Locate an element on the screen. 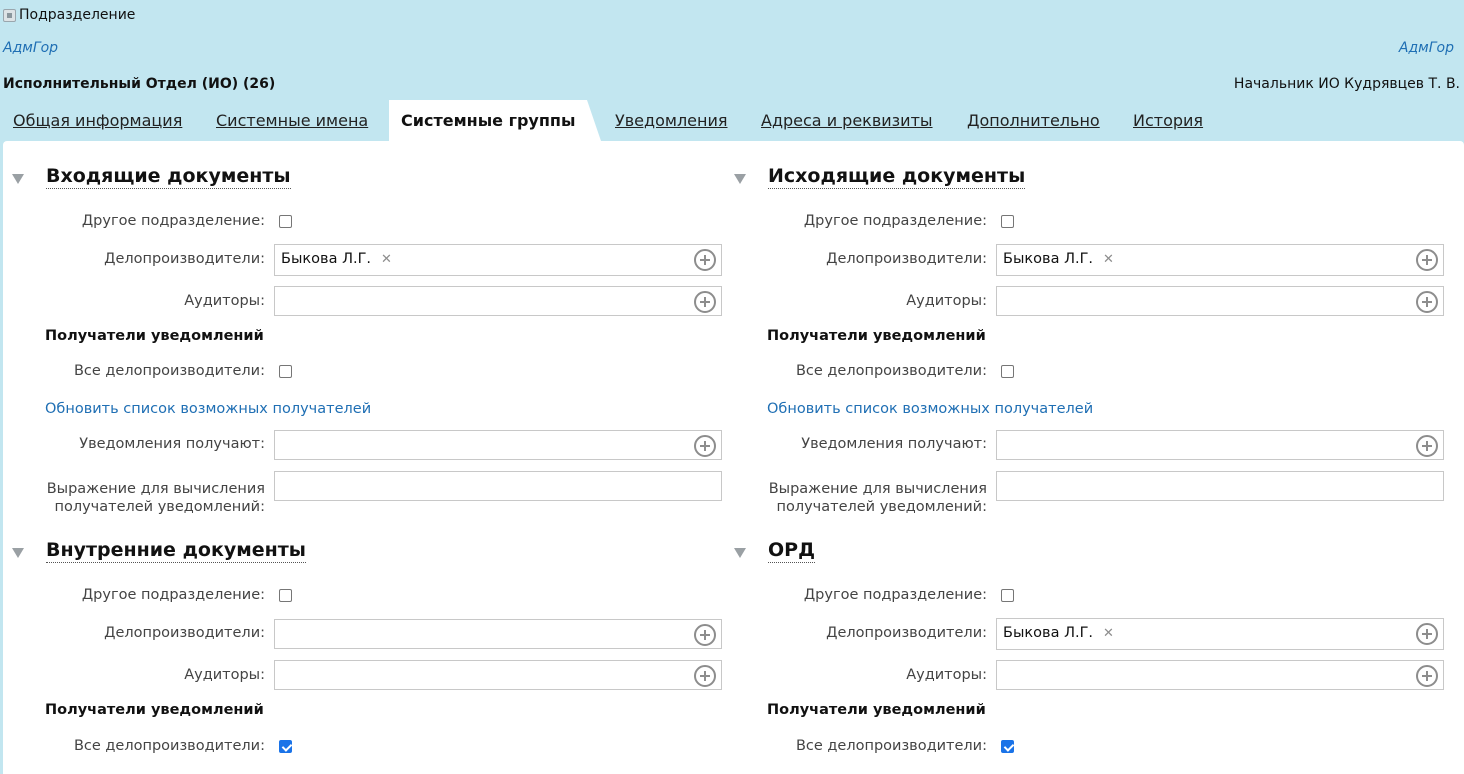  tab-additional: Дополнительно is located at coordinates (1033, 120).